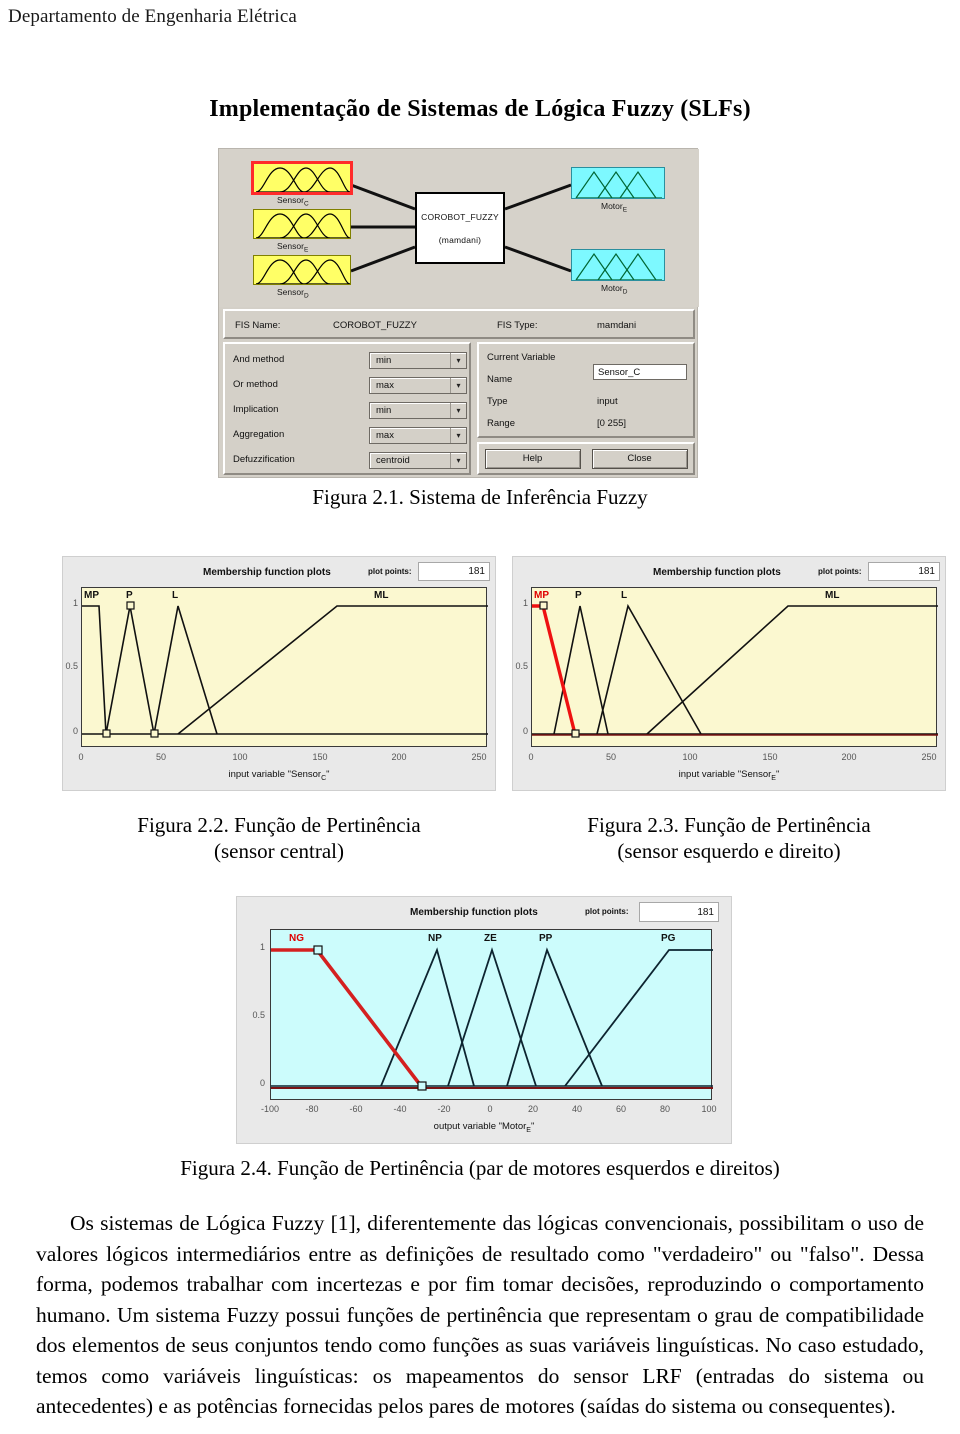 This screenshot has width=960, height=1434. Describe the element at coordinates (460, 239) in the screenshot. I see `fis-system-type: (mamdani)` at that location.